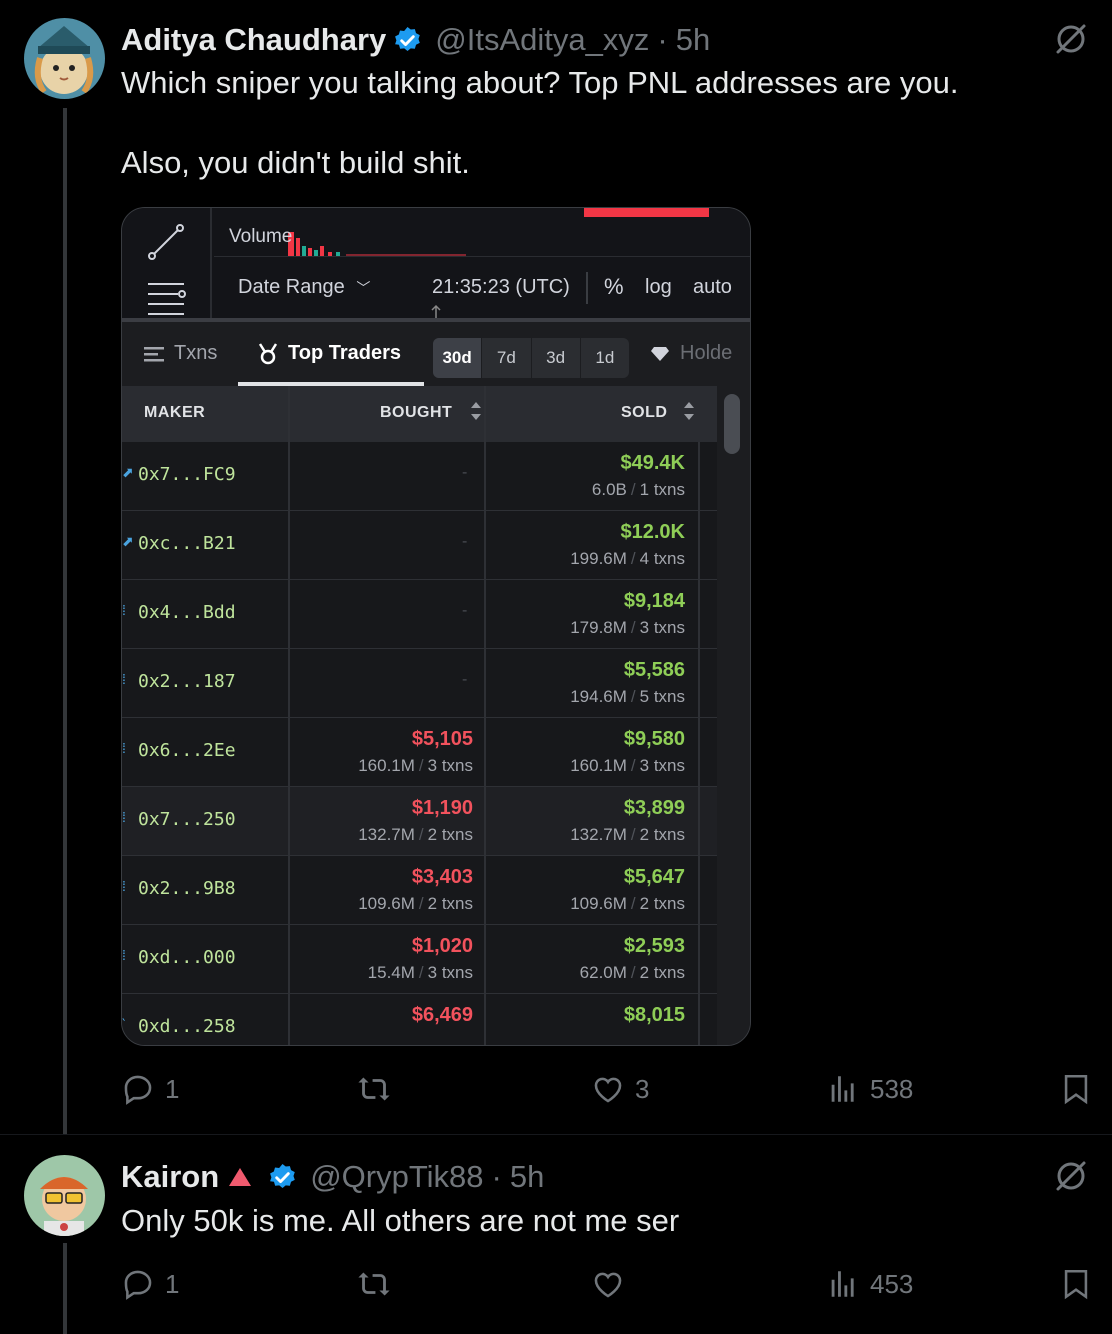  What do you see at coordinates (386, 834) in the screenshot?
I see `bought-tokens: 132.7M` at bounding box center [386, 834].